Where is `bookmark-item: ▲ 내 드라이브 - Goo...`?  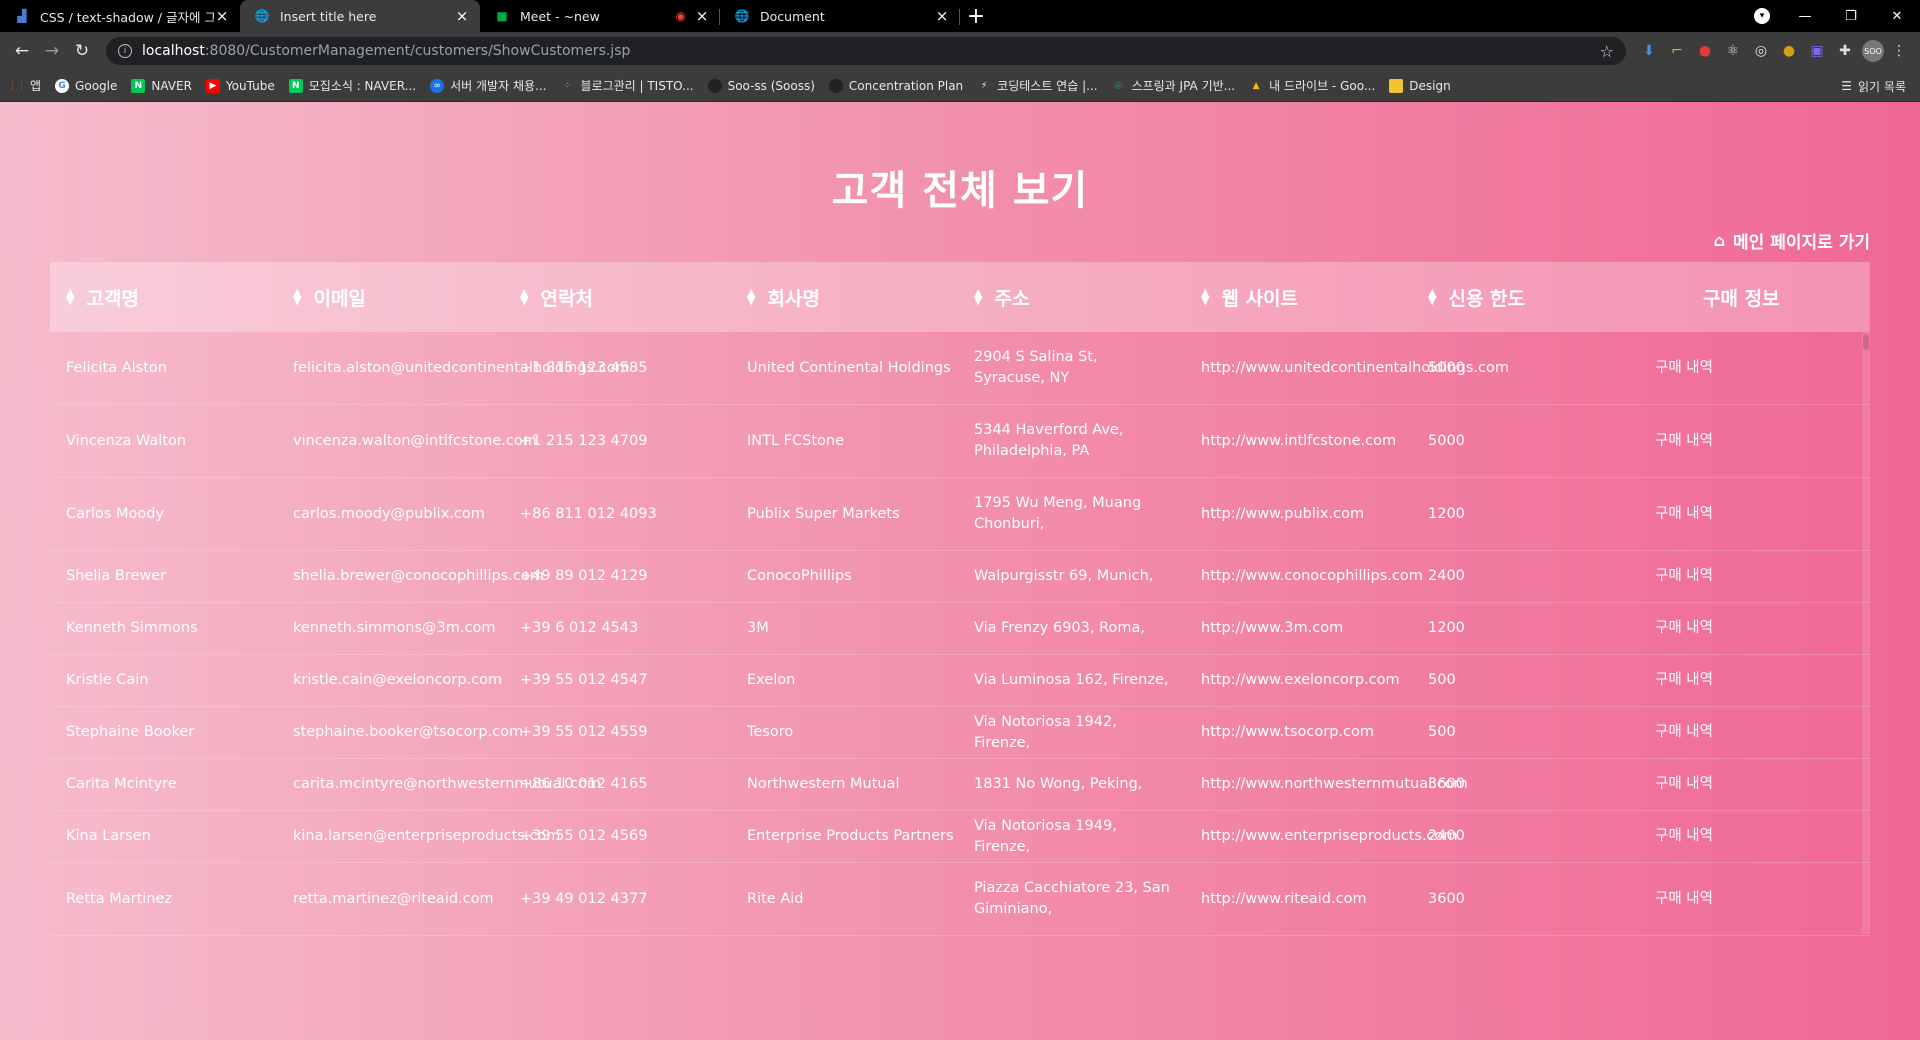
bookmark-item: ▲ 내 드라이브 - Goo... is located at coordinates (1312, 85).